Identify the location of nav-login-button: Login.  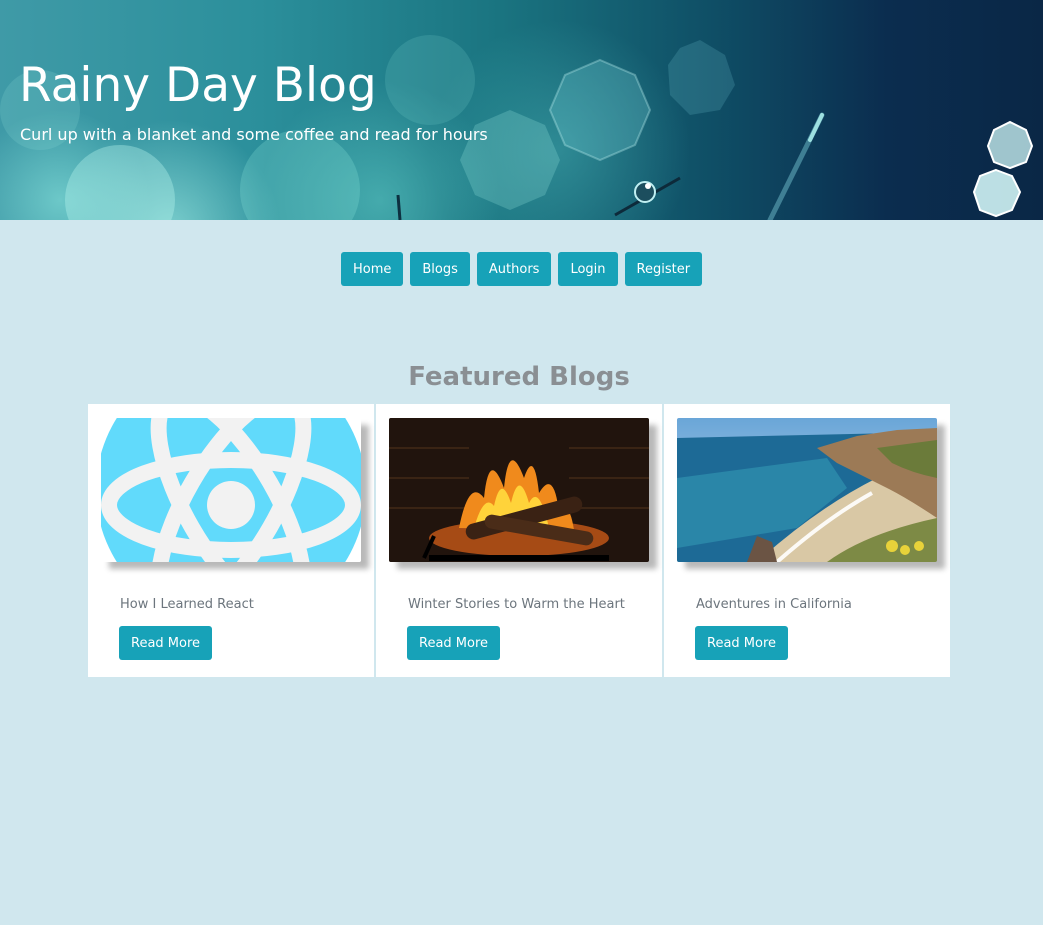
(588, 269).